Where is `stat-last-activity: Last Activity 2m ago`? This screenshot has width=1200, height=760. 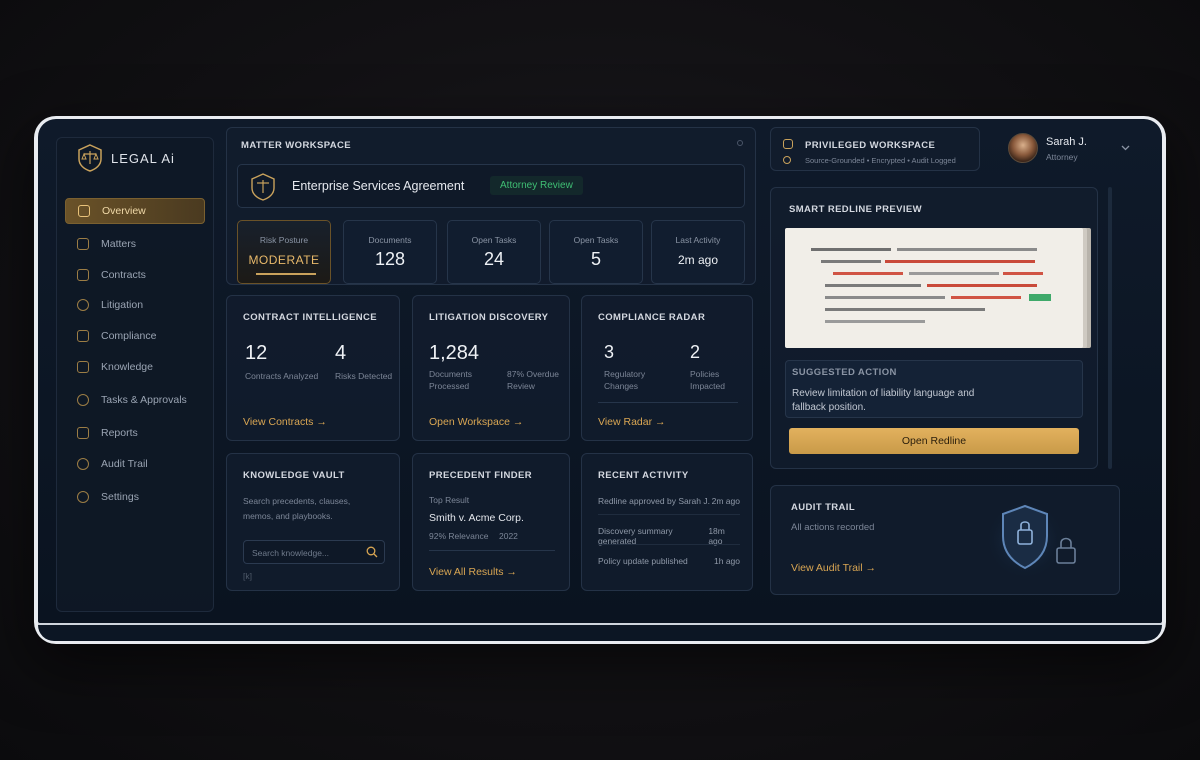 stat-last-activity: Last Activity 2m ago is located at coordinates (698, 252).